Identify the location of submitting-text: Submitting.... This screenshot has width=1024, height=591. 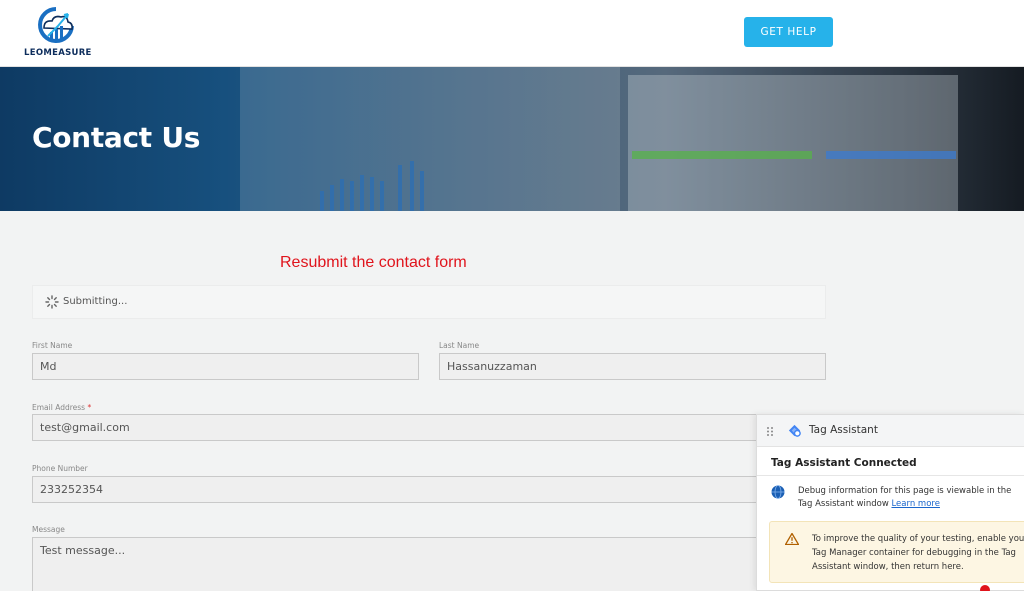
(95, 301).